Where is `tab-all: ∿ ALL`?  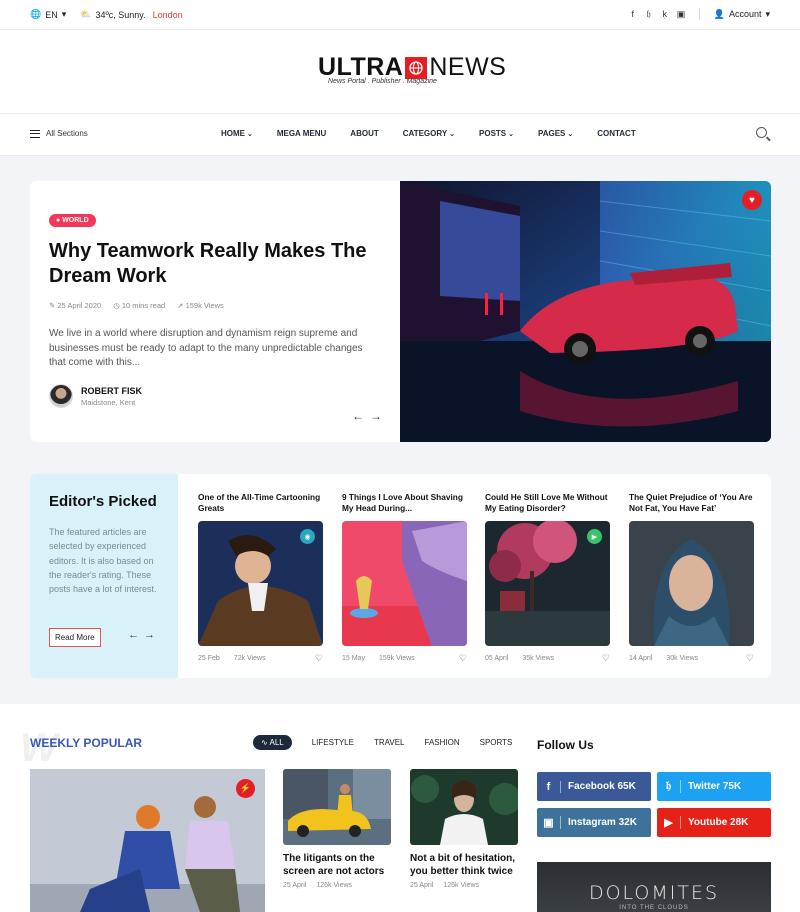 tab-all: ∿ ALL is located at coordinates (272, 742).